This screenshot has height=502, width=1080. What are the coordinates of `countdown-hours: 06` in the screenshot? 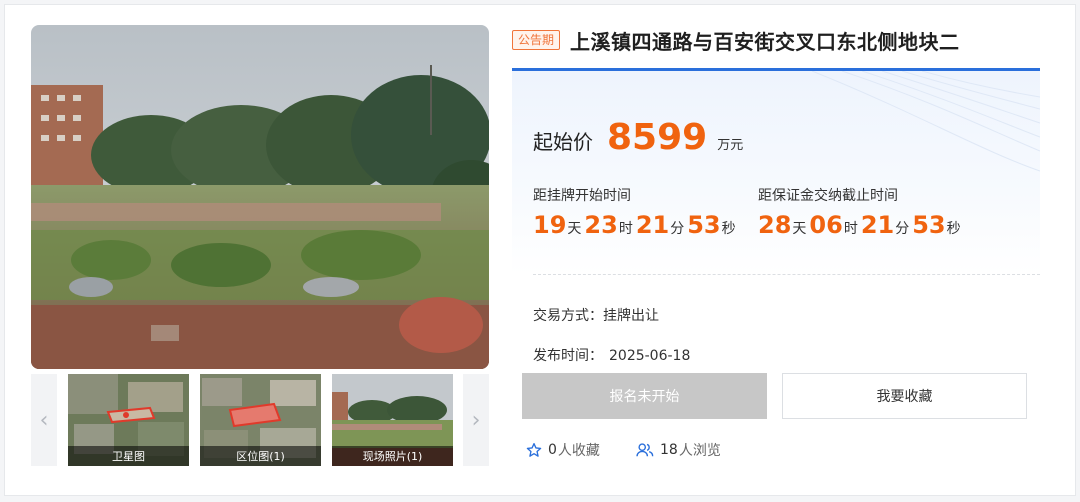 It's located at (826, 225).